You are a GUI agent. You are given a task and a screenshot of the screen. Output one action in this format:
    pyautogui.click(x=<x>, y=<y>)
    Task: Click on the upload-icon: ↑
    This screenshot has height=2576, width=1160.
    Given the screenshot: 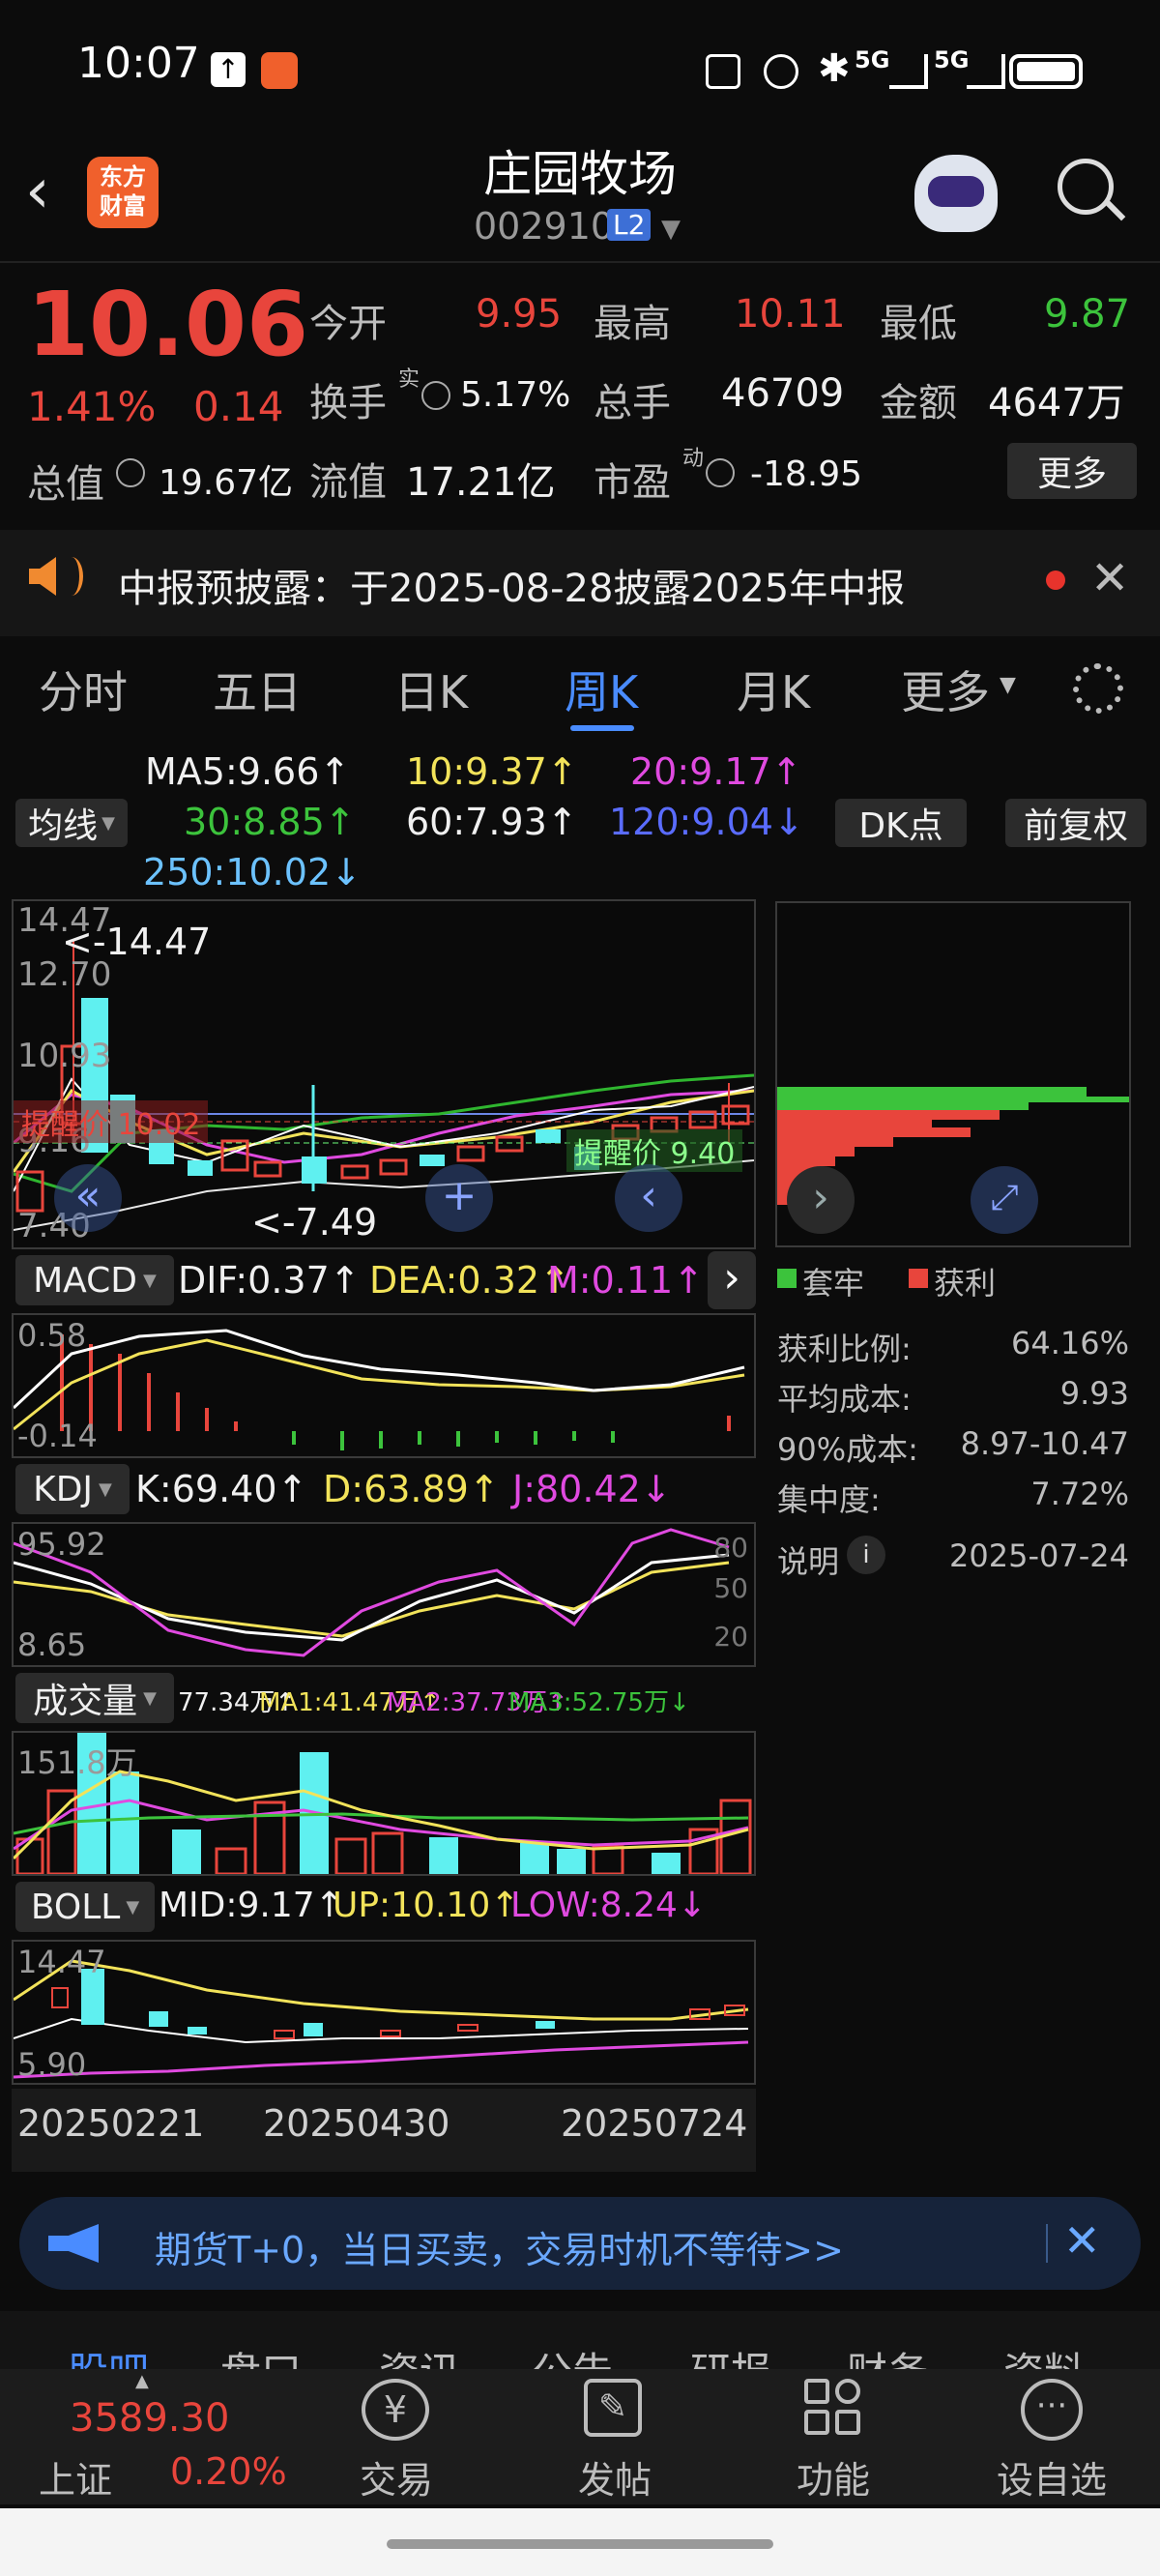 What is the action you would take?
    pyautogui.click(x=229, y=69)
    